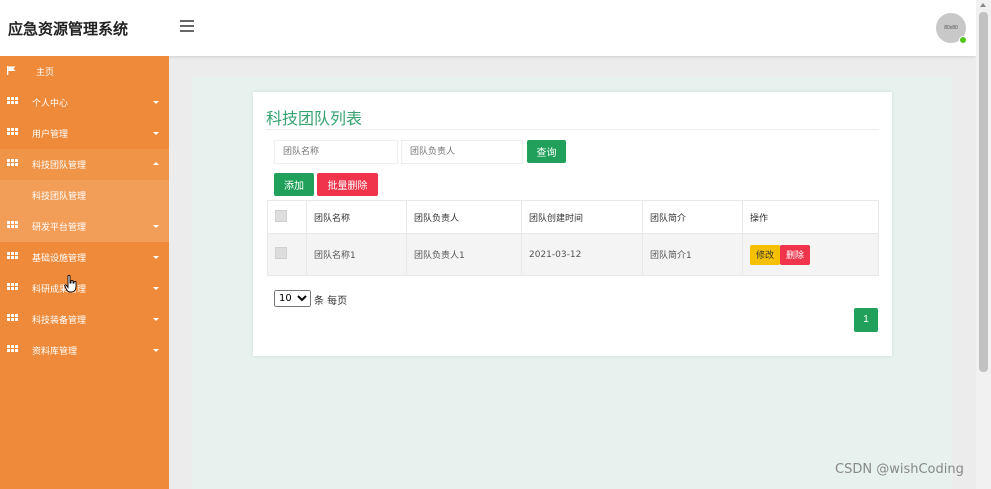  Describe the element at coordinates (50, 135) in the screenshot. I see `sidebar-item-label: 用户管理` at that location.